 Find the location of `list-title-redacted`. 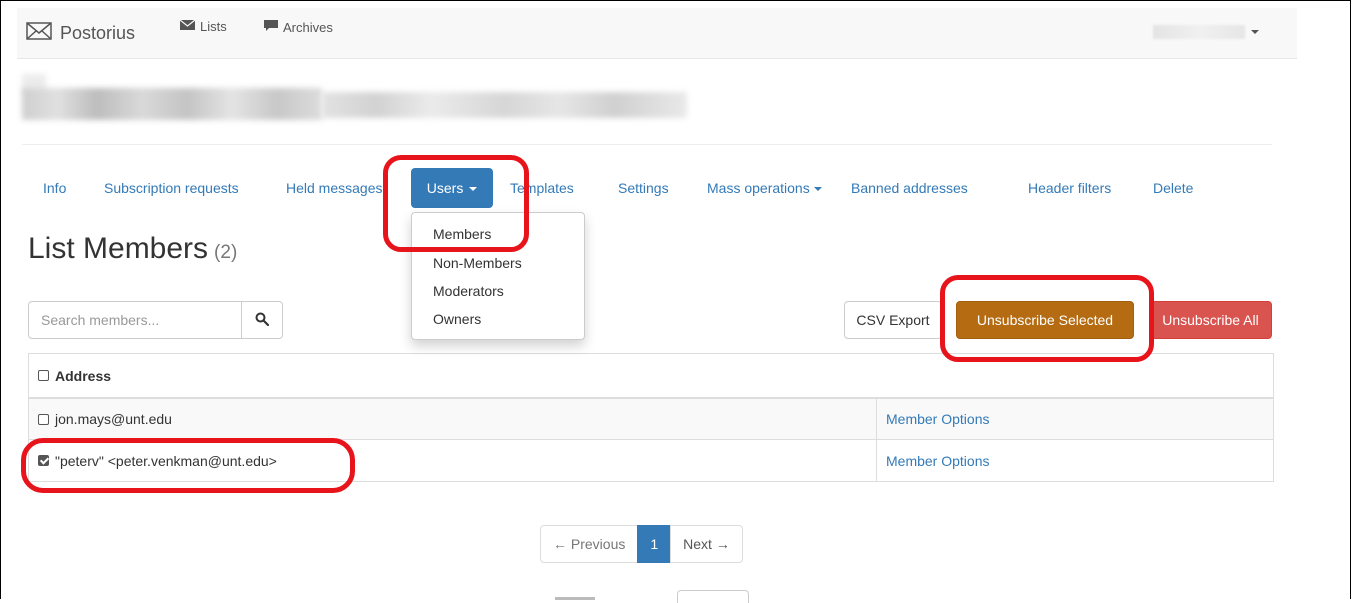

list-title-redacted is located at coordinates (357, 103).